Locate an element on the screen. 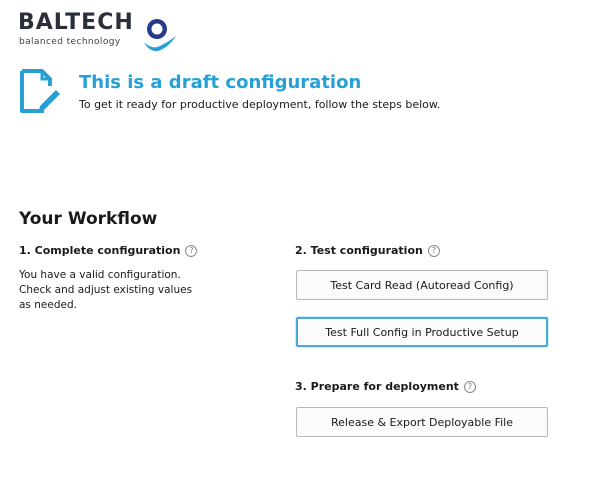 The width and height of the screenshot is (595, 479). test-full-config-button: Test Full Config in Productive Setup is located at coordinates (422, 332).